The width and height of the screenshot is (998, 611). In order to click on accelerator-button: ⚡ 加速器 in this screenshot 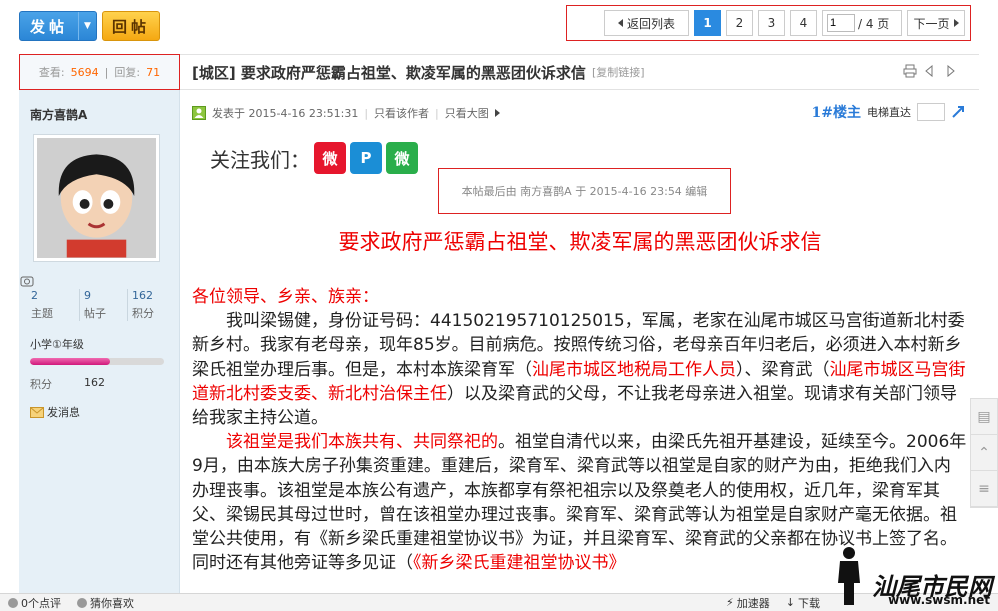, I will do `click(748, 603)`.